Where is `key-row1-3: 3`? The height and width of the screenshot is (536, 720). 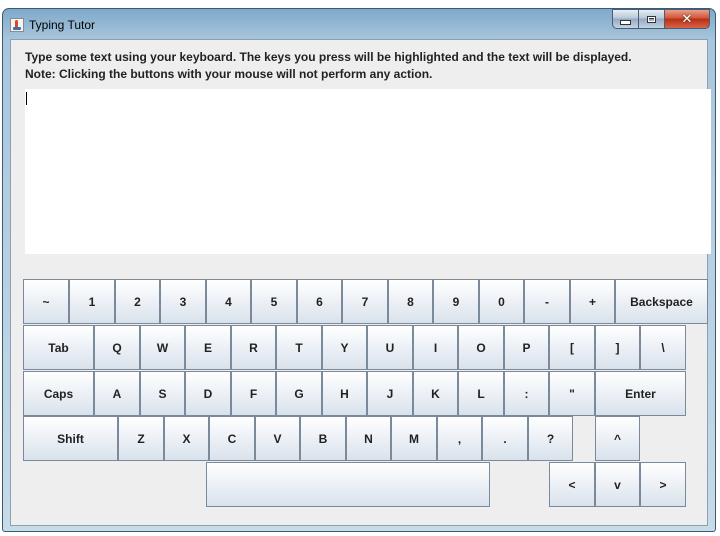
key-row1-3: 3 is located at coordinates (183, 301).